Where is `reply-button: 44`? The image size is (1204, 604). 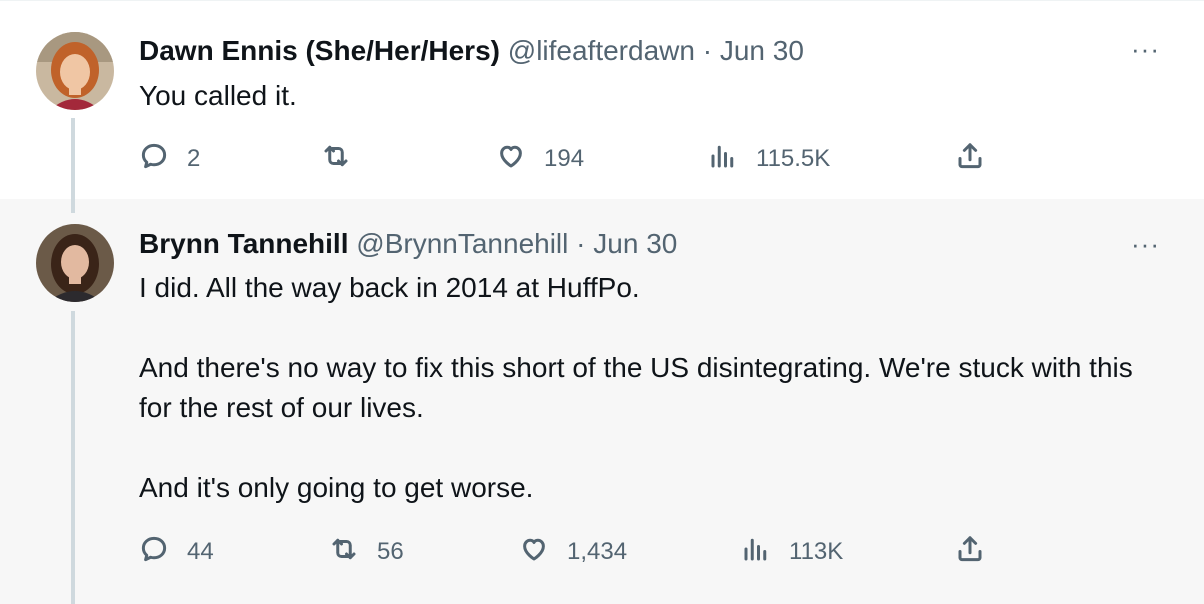 reply-button: 44 is located at coordinates (176, 552).